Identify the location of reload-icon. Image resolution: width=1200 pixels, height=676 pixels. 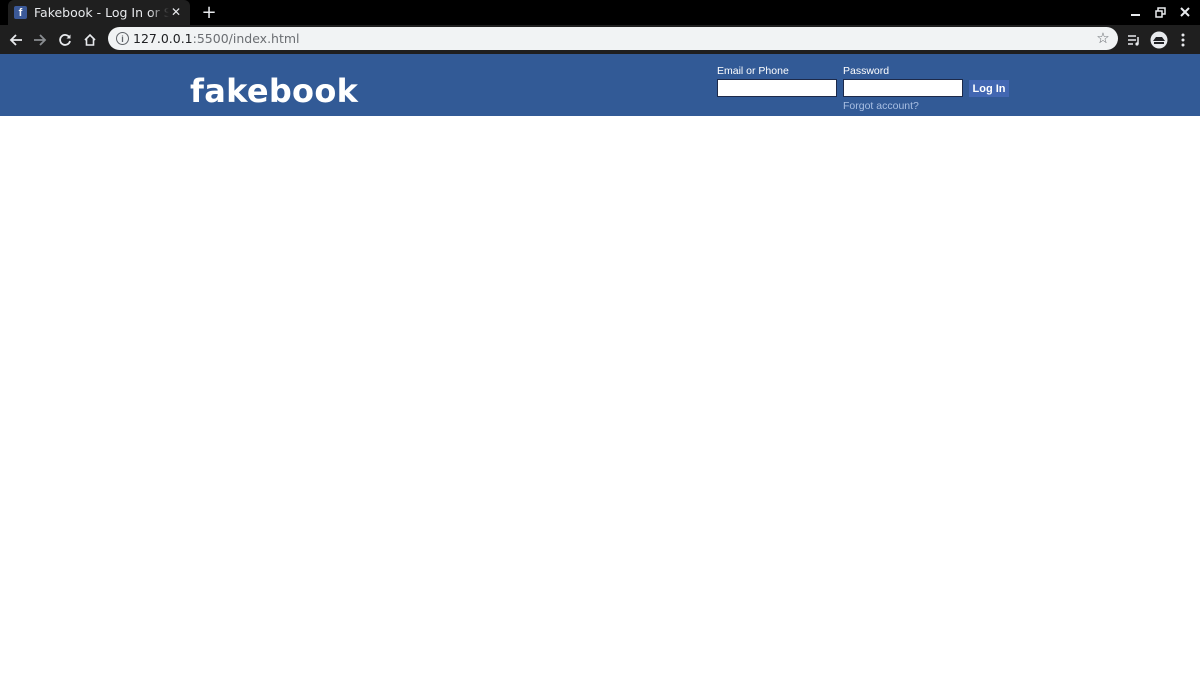
(65, 40).